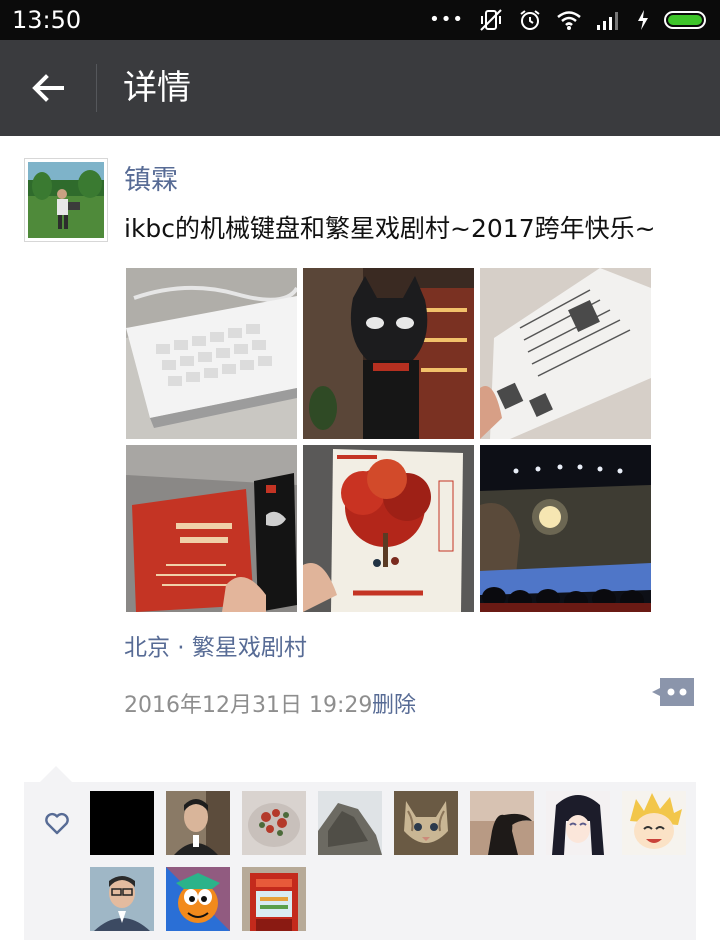  What do you see at coordinates (607, 21) in the screenshot?
I see `signal-icon` at bounding box center [607, 21].